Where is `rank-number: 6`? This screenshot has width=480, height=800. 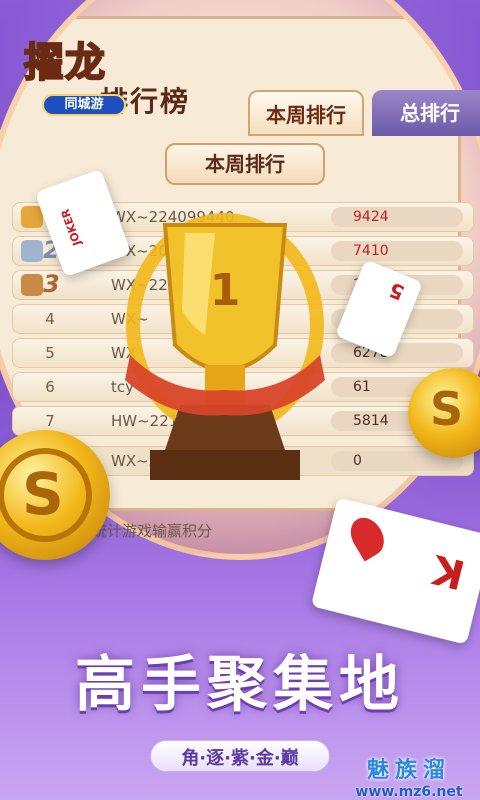 rank-number: 6 is located at coordinates (50, 387).